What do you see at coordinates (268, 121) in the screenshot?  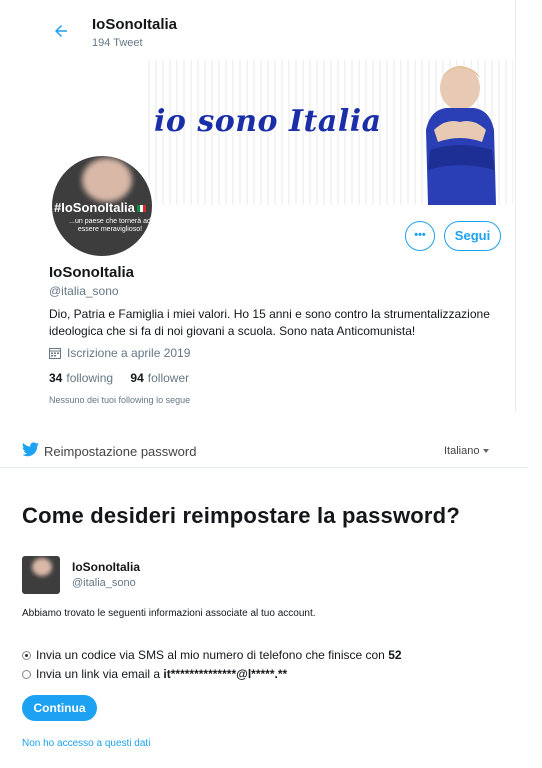 I see `banner-text: io sono Italia` at bounding box center [268, 121].